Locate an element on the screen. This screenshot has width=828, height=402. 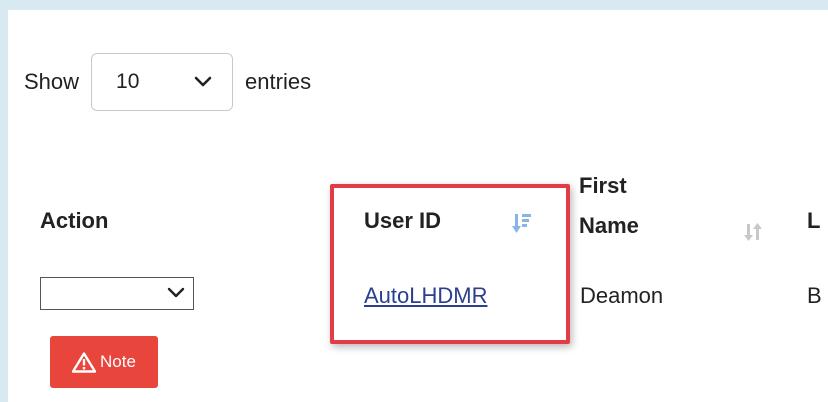
warning-triangle-icon is located at coordinates (84, 362).